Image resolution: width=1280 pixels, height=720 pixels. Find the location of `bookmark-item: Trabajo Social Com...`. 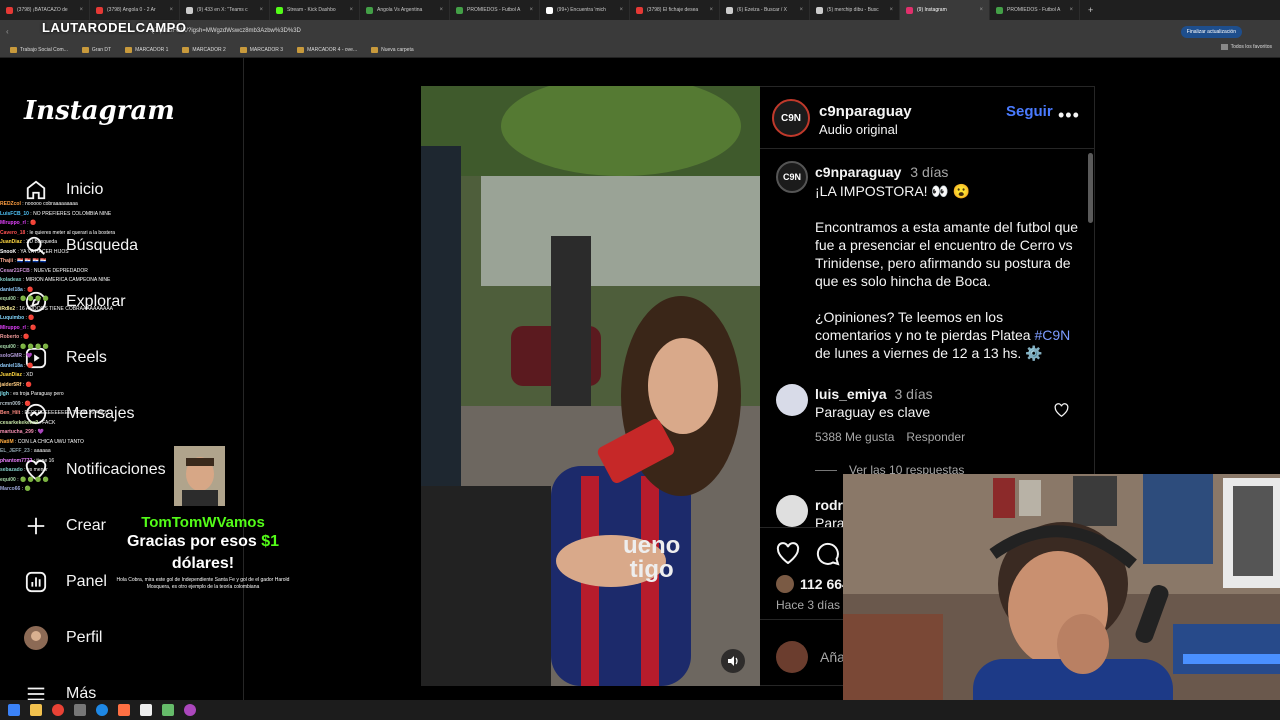

bookmark-item: Trabajo Social Com... is located at coordinates (39, 49).